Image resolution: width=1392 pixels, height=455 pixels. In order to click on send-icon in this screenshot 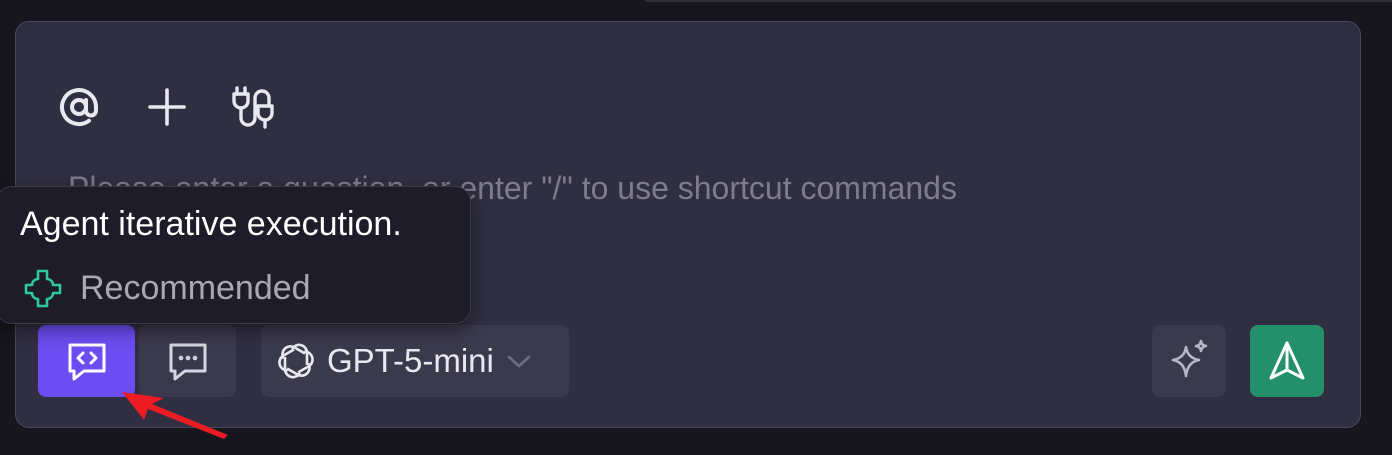, I will do `click(1287, 360)`.